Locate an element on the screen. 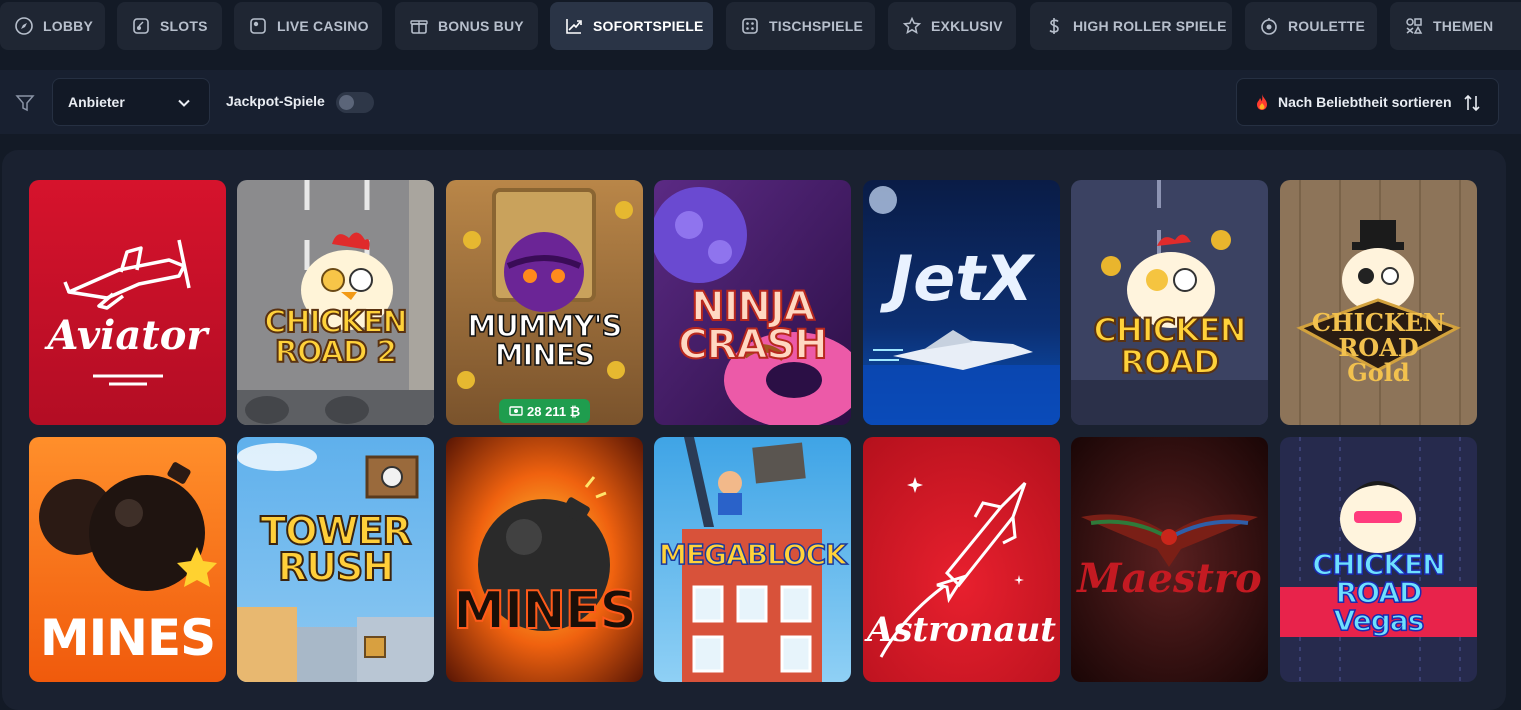 The width and height of the screenshot is (1521, 710). game-card-tower-rush: TOWER RUSH is located at coordinates (335, 559).